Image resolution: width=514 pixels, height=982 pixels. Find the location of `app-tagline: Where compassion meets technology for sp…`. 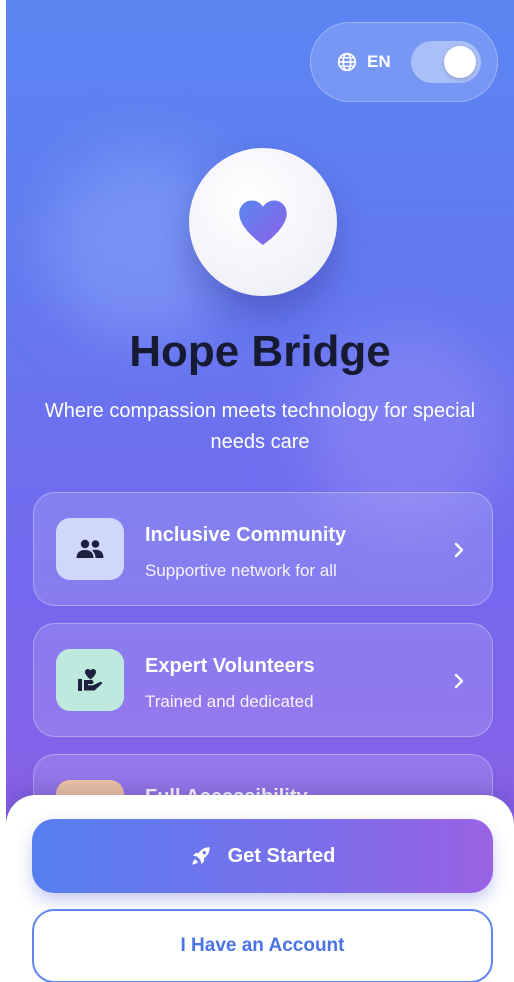

app-tagline: Where compassion meets technology for sp… is located at coordinates (260, 426).